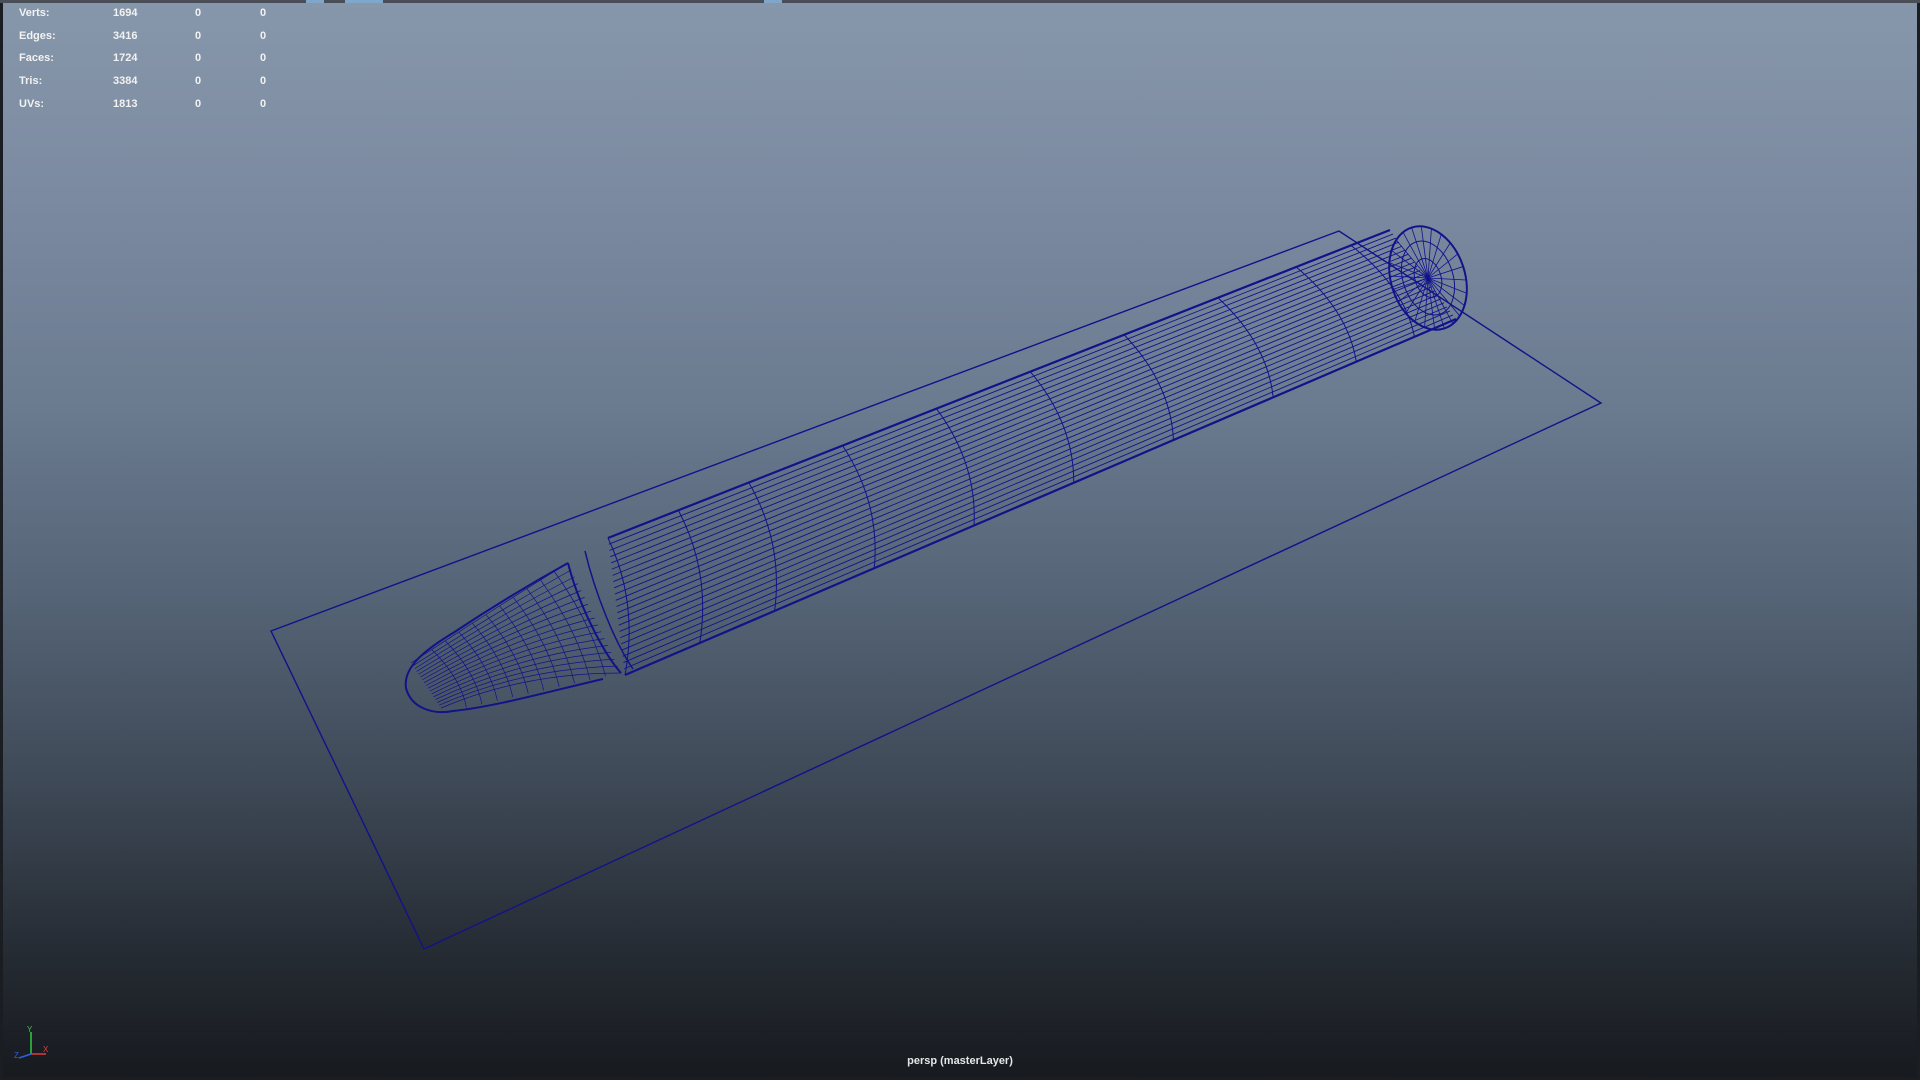 Image resolution: width=1920 pixels, height=1080 pixels. I want to click on z-axis-line, so click(25, 1056).